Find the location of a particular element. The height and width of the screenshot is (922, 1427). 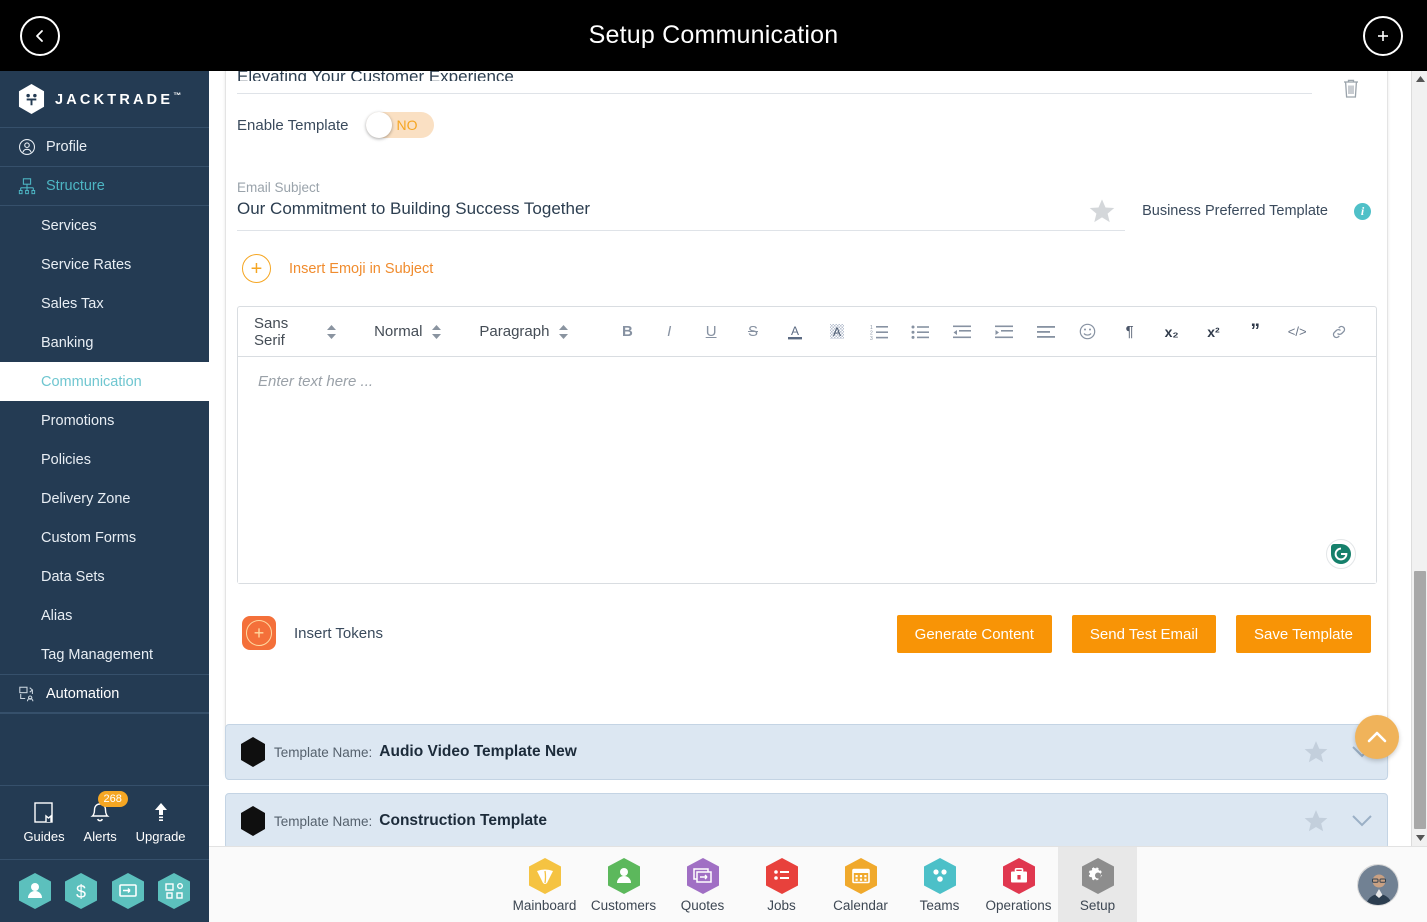

block-format-select: Paragraph is located at coordinates (524, 331).